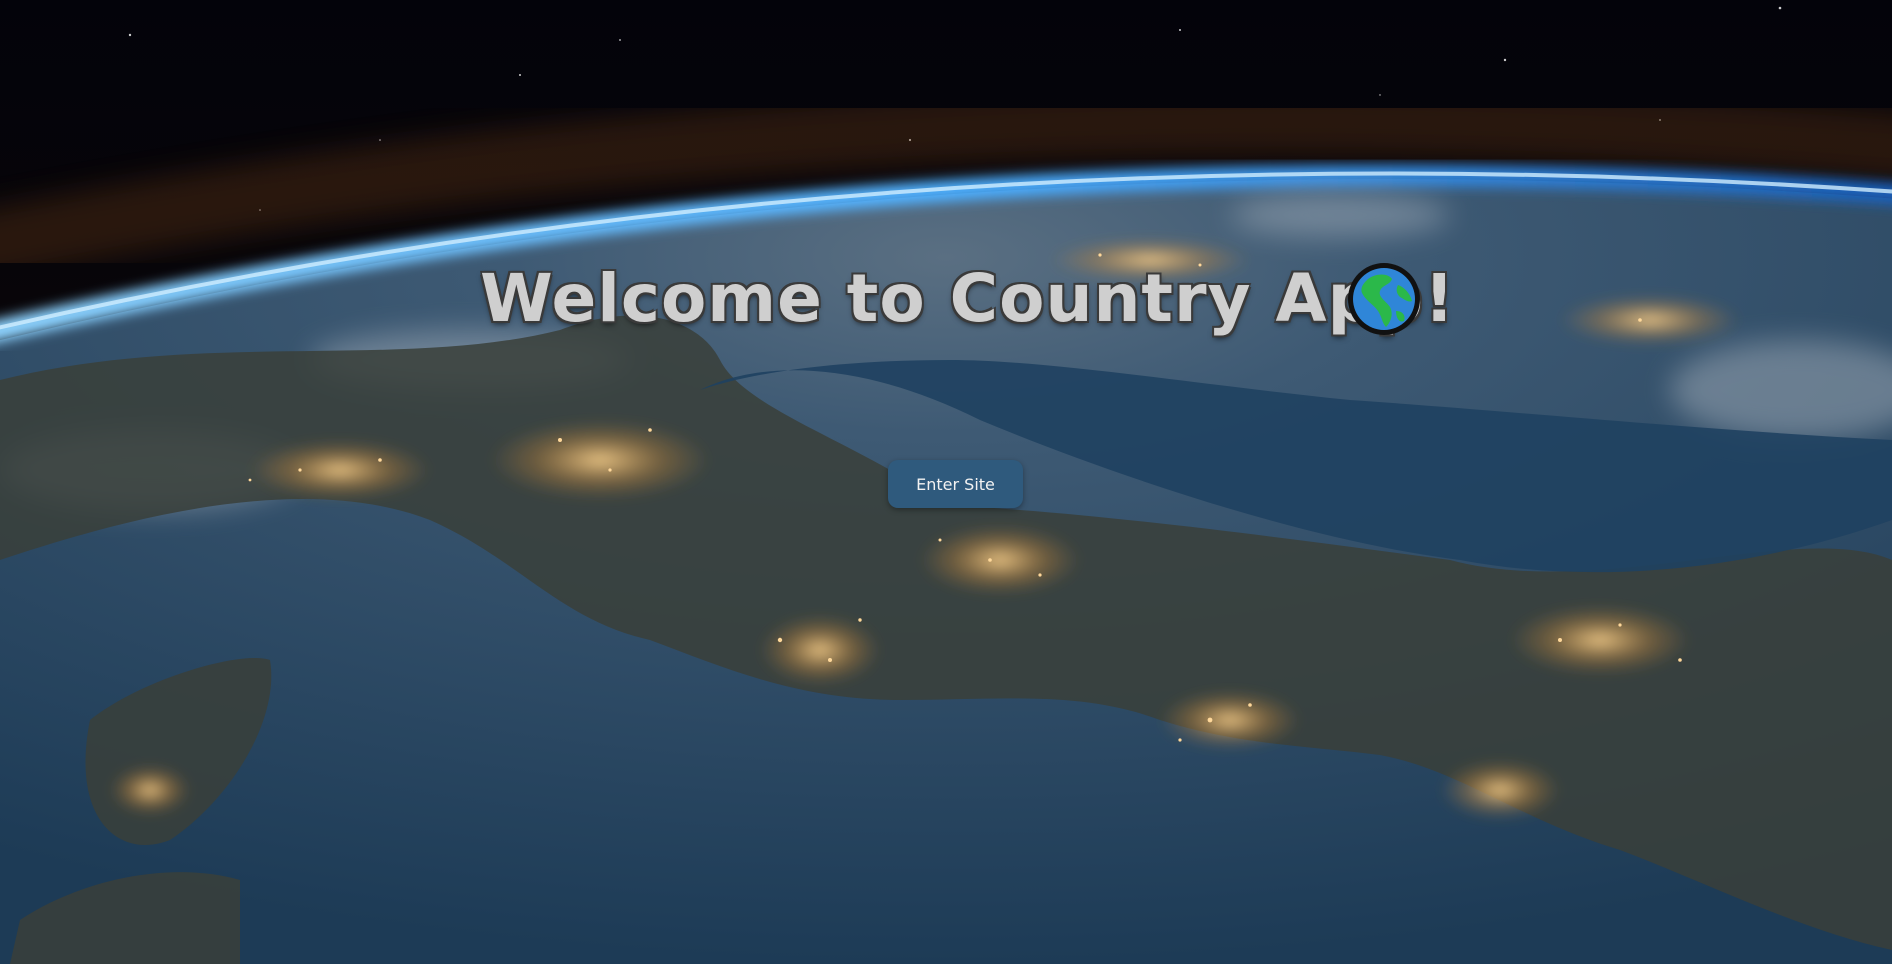  Describe the element at coordinates (955, 484) in the screenshot. I see `enter-site-button: Enter Site` at that location.